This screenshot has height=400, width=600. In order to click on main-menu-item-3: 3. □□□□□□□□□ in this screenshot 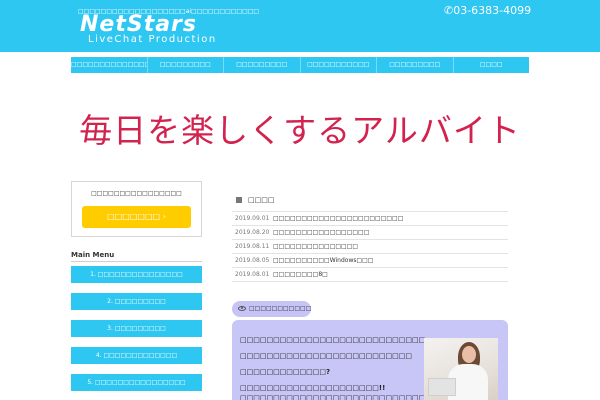, I will do `click(136, 328)`.